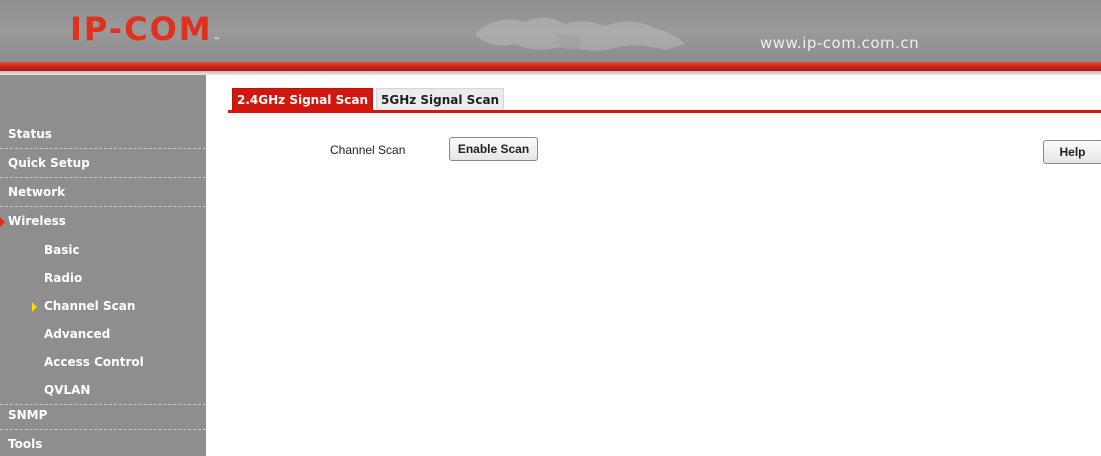  What do you see at coordinates (1072, 152) in the screenshot?
I see `help-button: Help` at bounding box center [1072, 152].